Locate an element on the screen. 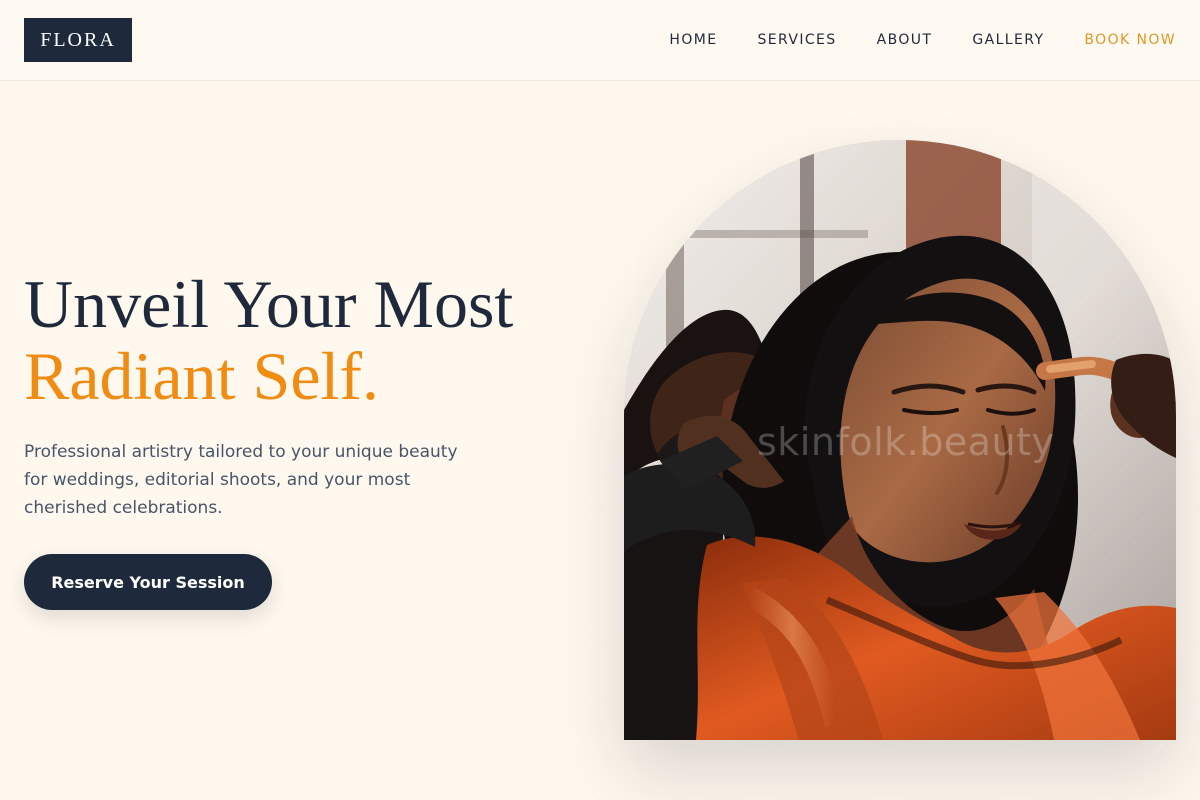 This screenshot has height=800, width=1200. main-navigation: HOME SERVICES ABOUT GALLERY BOOK NOW is located at coordinates (922, 40).